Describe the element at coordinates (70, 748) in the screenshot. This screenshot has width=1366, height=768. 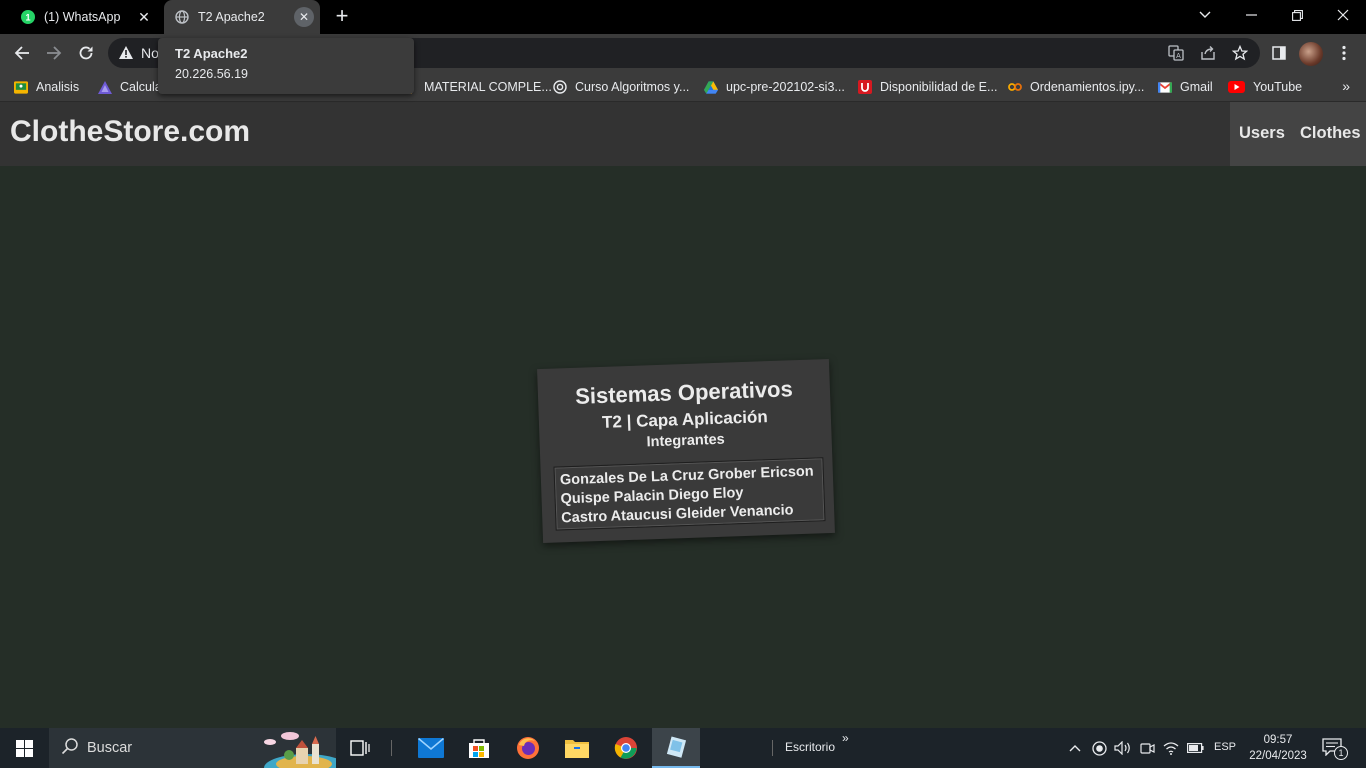
I see `search-icon` at that location.